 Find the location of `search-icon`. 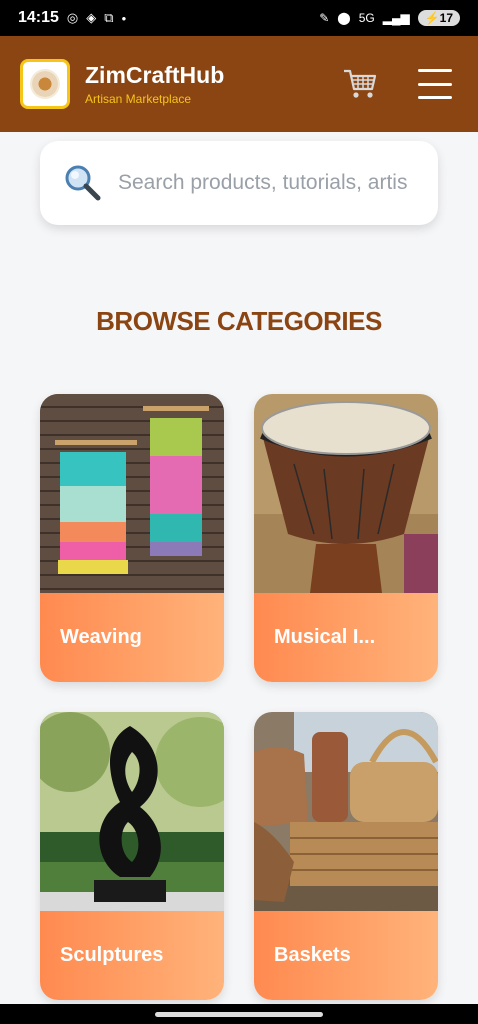

search-icon is located at coordinates (83, 183).